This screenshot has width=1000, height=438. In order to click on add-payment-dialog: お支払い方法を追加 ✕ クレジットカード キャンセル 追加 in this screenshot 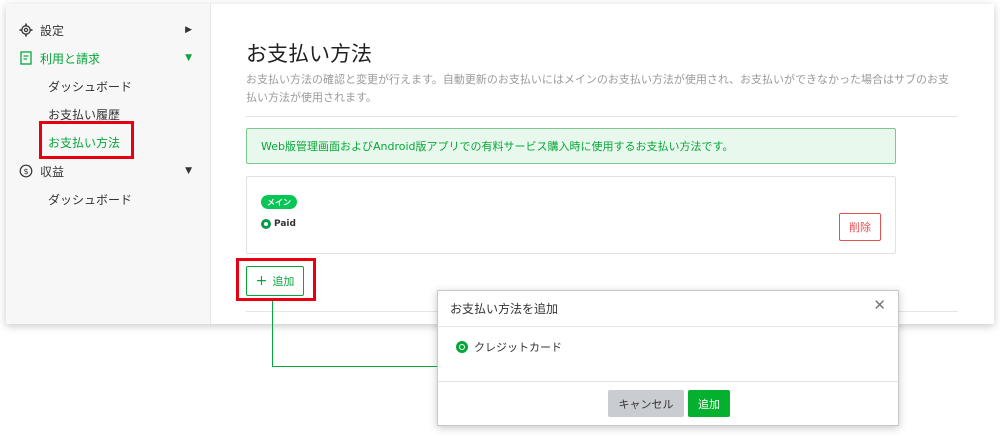, I will do `click(668, 358)`.